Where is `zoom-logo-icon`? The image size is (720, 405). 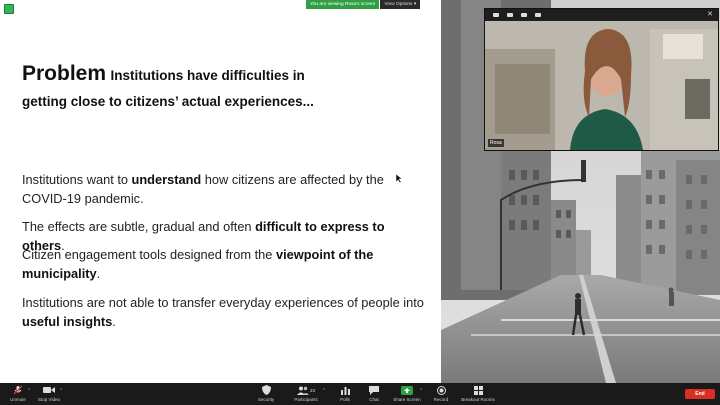 zoom-logo-icon is located at coordinates (9, 9).